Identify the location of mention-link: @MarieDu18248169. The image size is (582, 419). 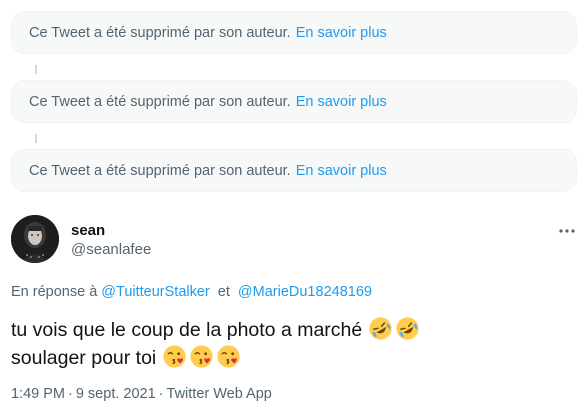
(305, 292).